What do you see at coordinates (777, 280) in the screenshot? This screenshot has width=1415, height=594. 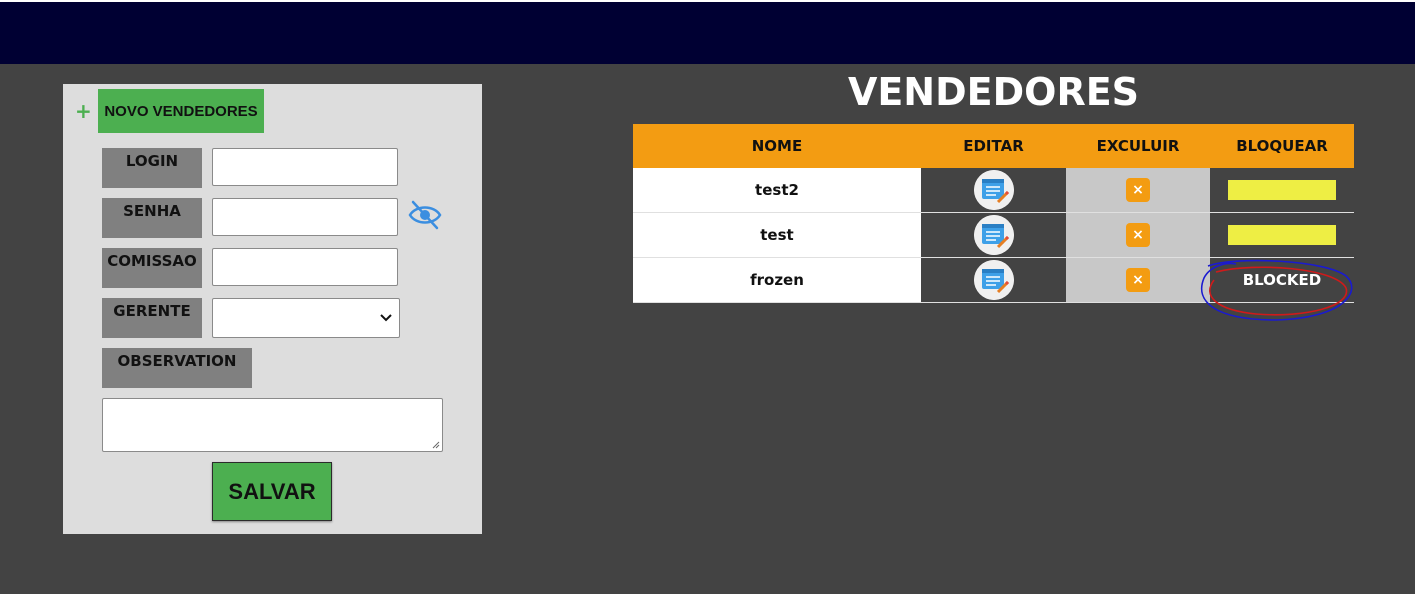 I see `seller-name: frozen` at bounding box center [777, 280].